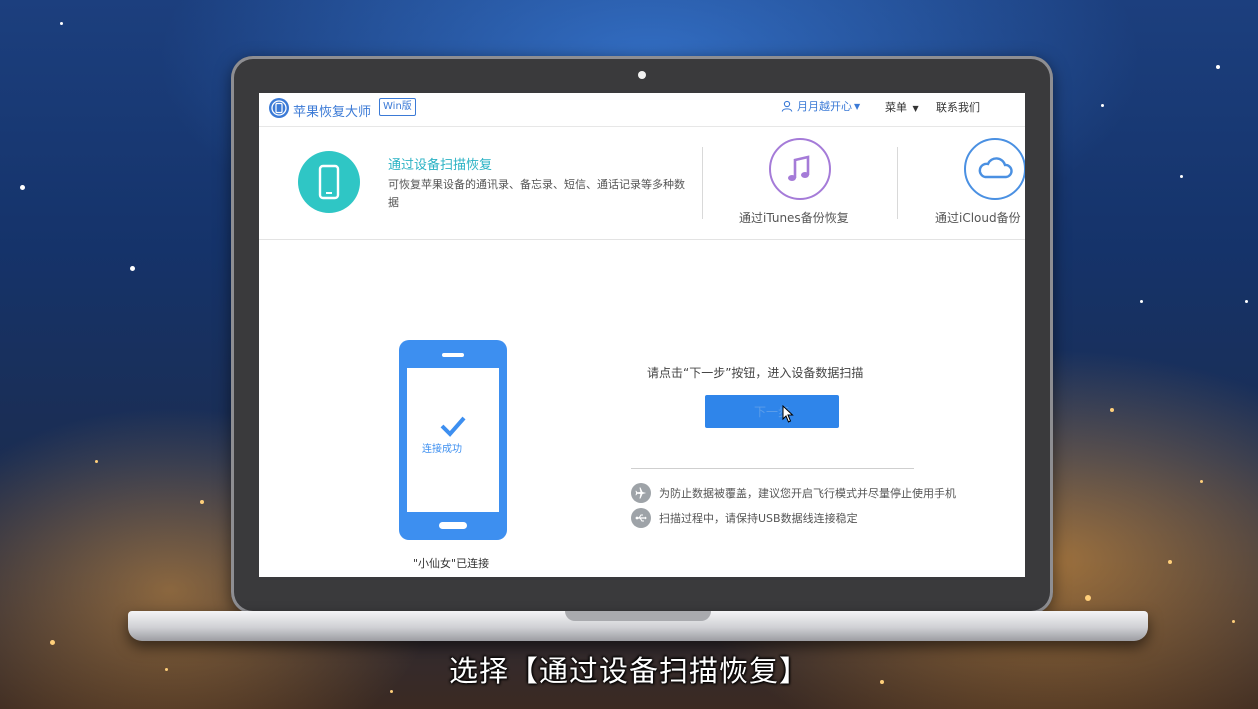 This screenshot has width=1258, height=709. I want to click on laptop-hinge-notch, so click(638, 616).